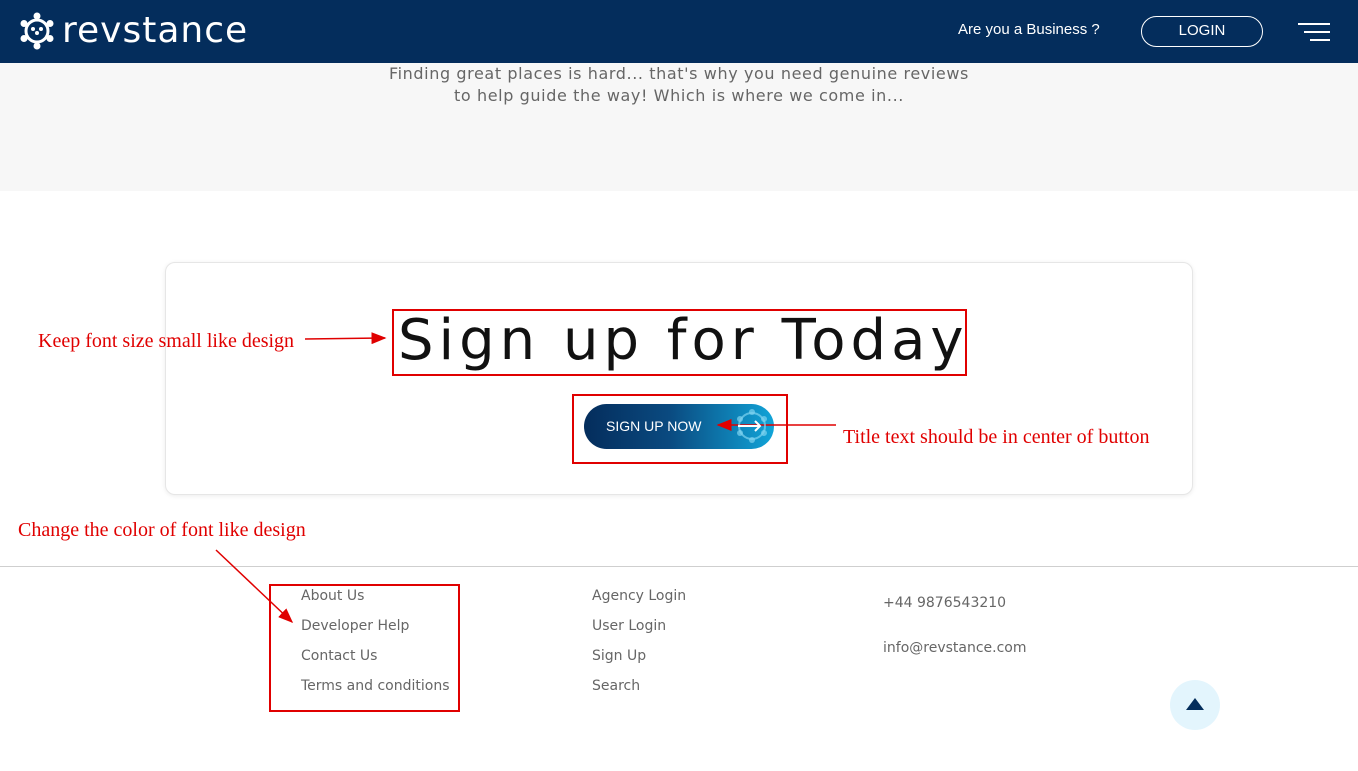  I want to click on revstance-logo-icon, so click(37, 31).